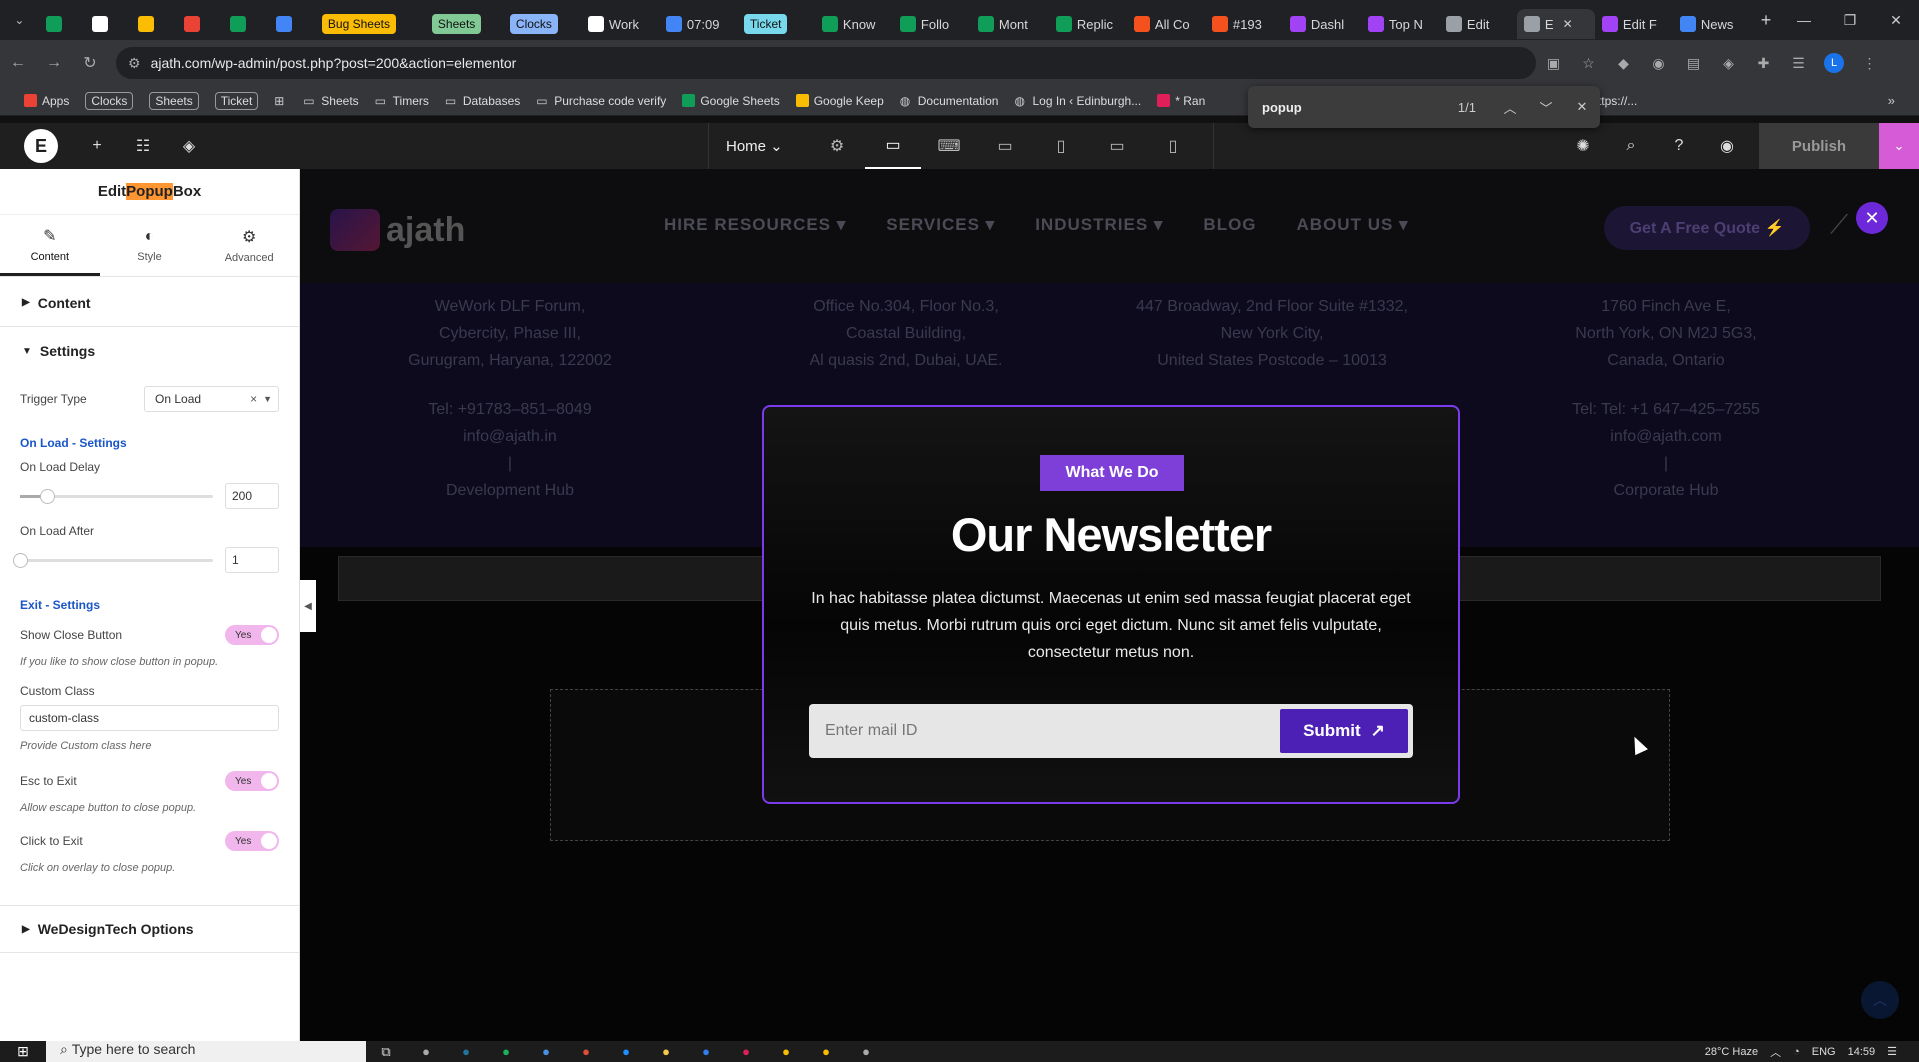 This screenshot has width=1919, height=1062. I want to click on tablet-portrait-icon: ▯, so click(1061, 146).